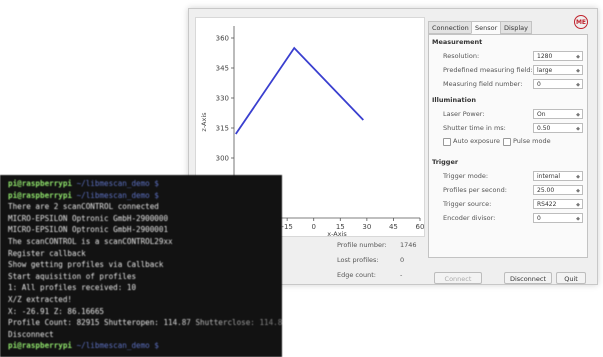 The width and height of the screenshot is (603, 357). What do you see at coordinates (31, 334) in the screenshot?
I see `terminal-line: Disconnect` at bounding box center [31, 334].